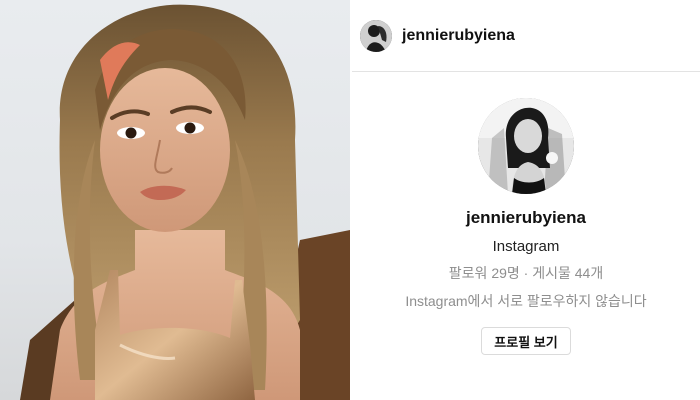 The image size is (700, 400). Describe the element at coordinates (526, 301) in the screenshot. I see `profile-follow-status: Instagram에서 서로 팔로우하지 않습니다` at that location.